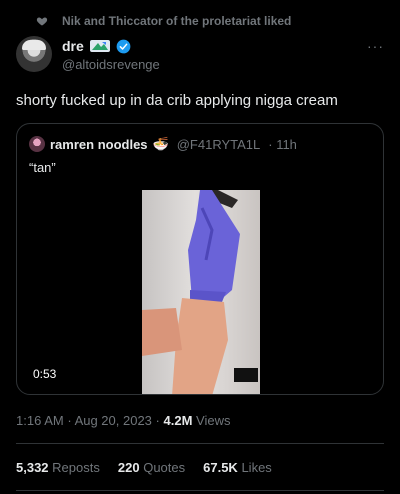 The width and height of the screenshot is (400, 494). I want to click on author-handle: @altoidsrevenge, so click(111, 64).